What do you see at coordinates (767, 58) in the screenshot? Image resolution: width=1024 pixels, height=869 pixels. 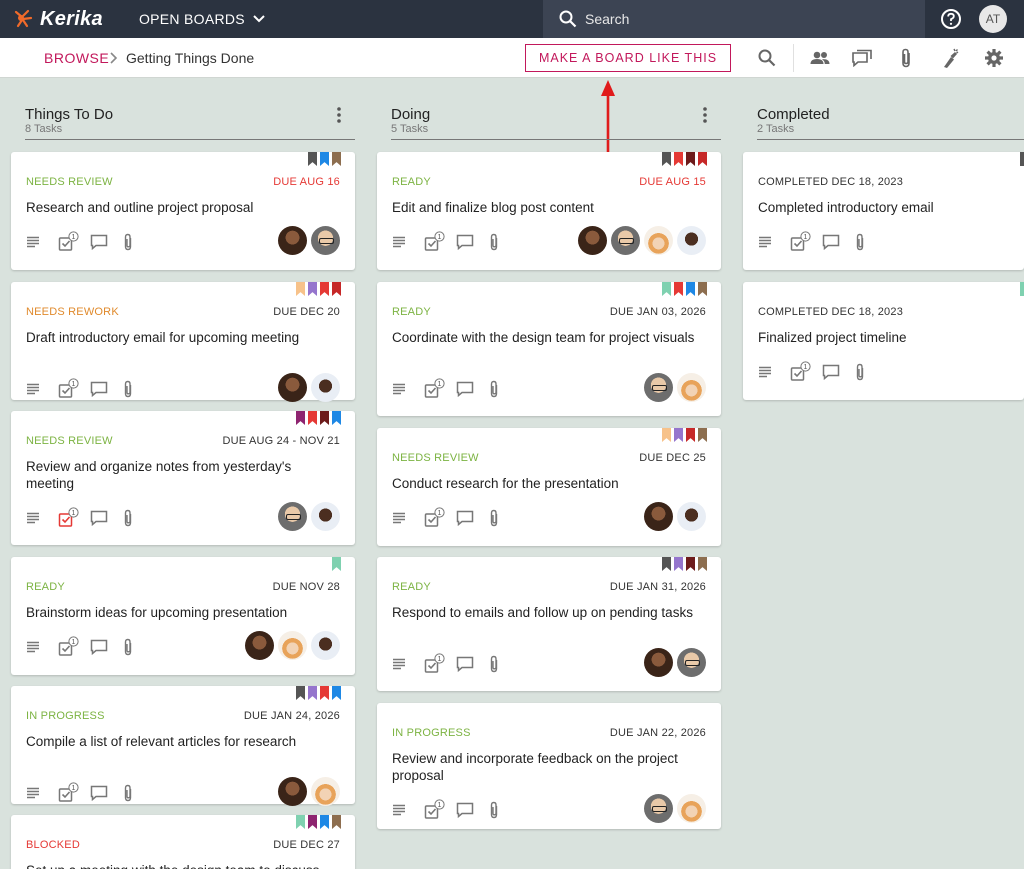 I see `board-search-button` at bounding box center [767, 58].